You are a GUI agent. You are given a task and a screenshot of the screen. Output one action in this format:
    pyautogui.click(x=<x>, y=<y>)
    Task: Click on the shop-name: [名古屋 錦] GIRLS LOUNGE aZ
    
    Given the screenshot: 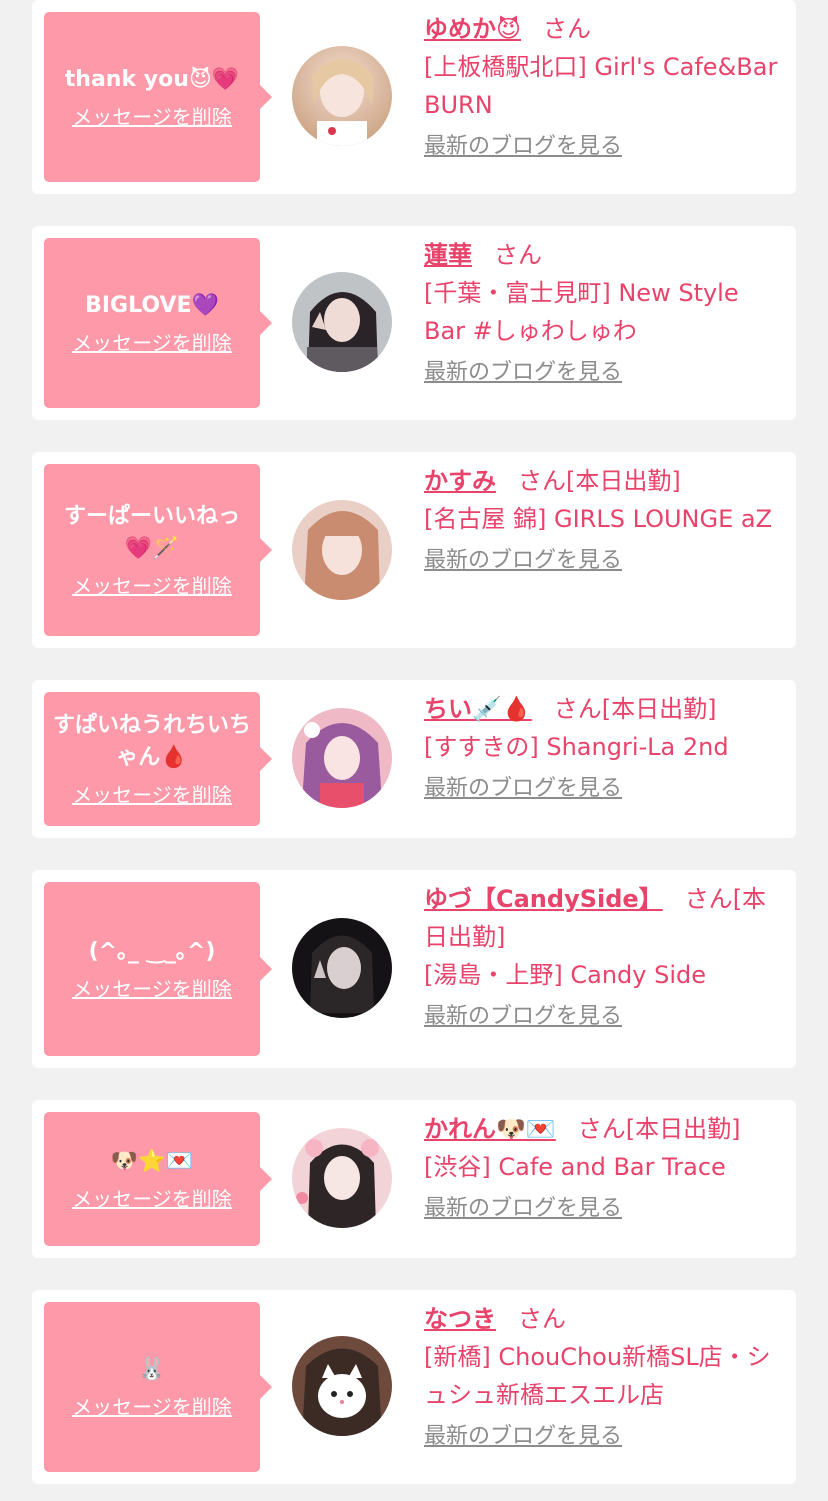 What is the action you would take?
    pyautogui.click(x=598, y=519)
    